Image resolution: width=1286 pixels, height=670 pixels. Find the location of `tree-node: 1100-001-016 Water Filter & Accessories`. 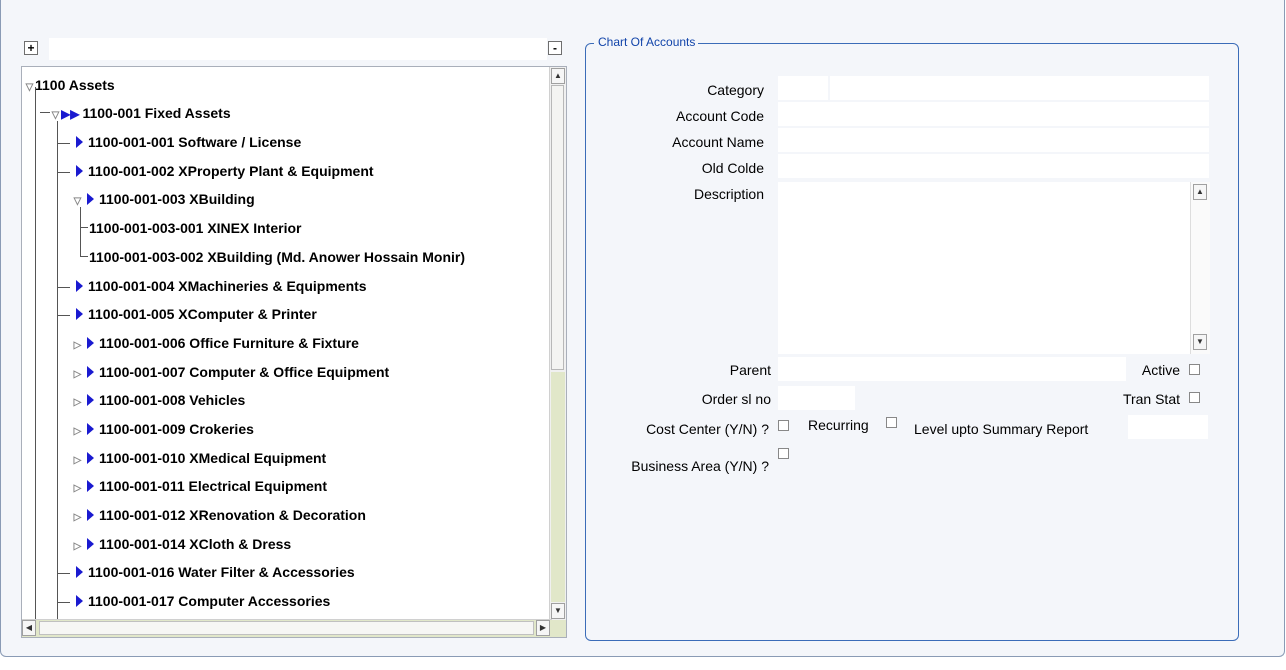

tree-node: 1100-001-016 Water Filter & Accessories is located at coordinates (206, 572).